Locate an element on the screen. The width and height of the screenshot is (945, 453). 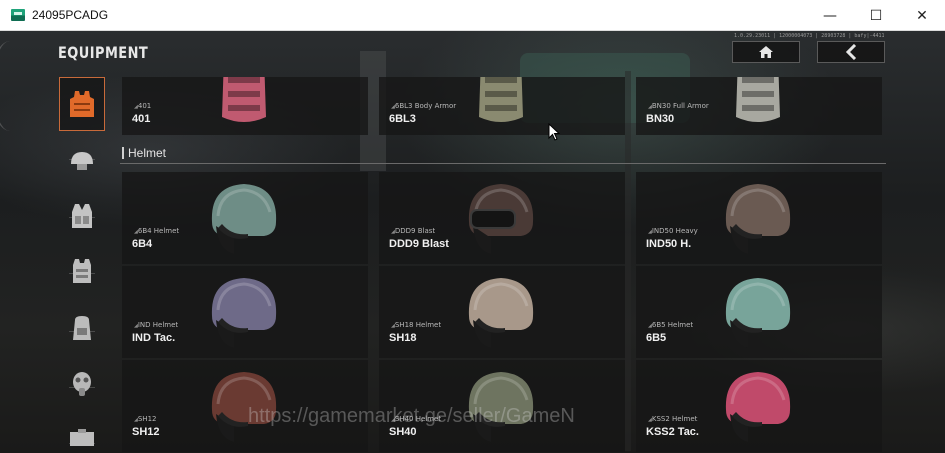
armor-card: 6BL3 Body Armor 6BL3 is located at coordinates (502, 106).